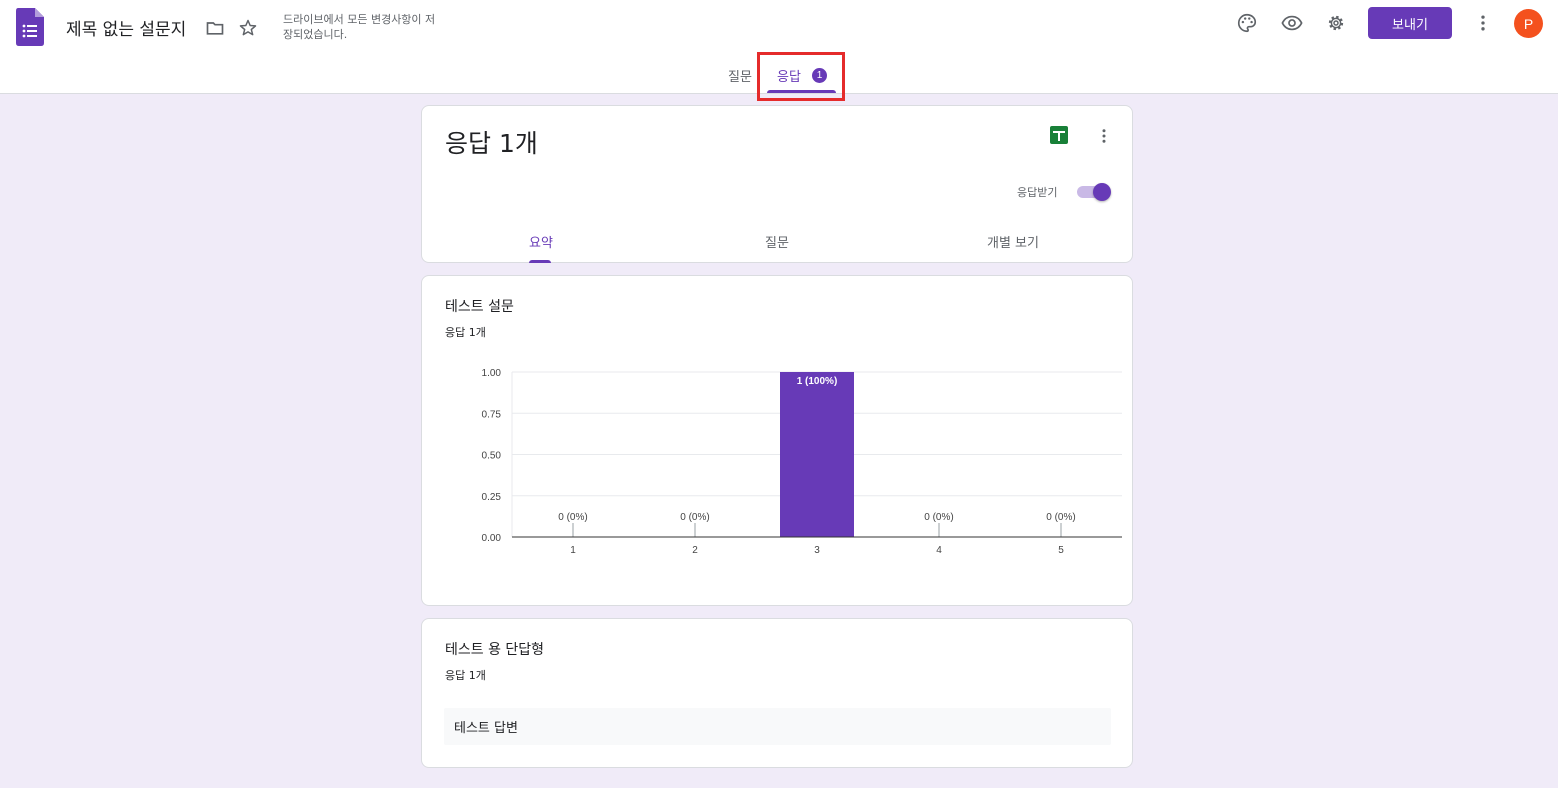 Image resolution: width=1558 pixels, height=788 pixels. I want to click on responses-summary-card: 응답 1개 응답받기 요약 질문 개별 보기, so click(777, 184).